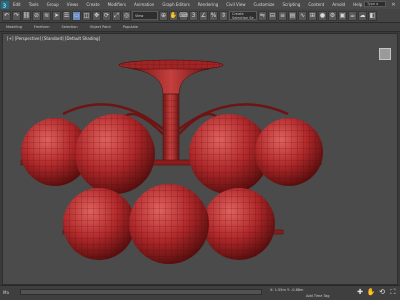  I want to click on menu-tools: Tools, so click(34, 4).